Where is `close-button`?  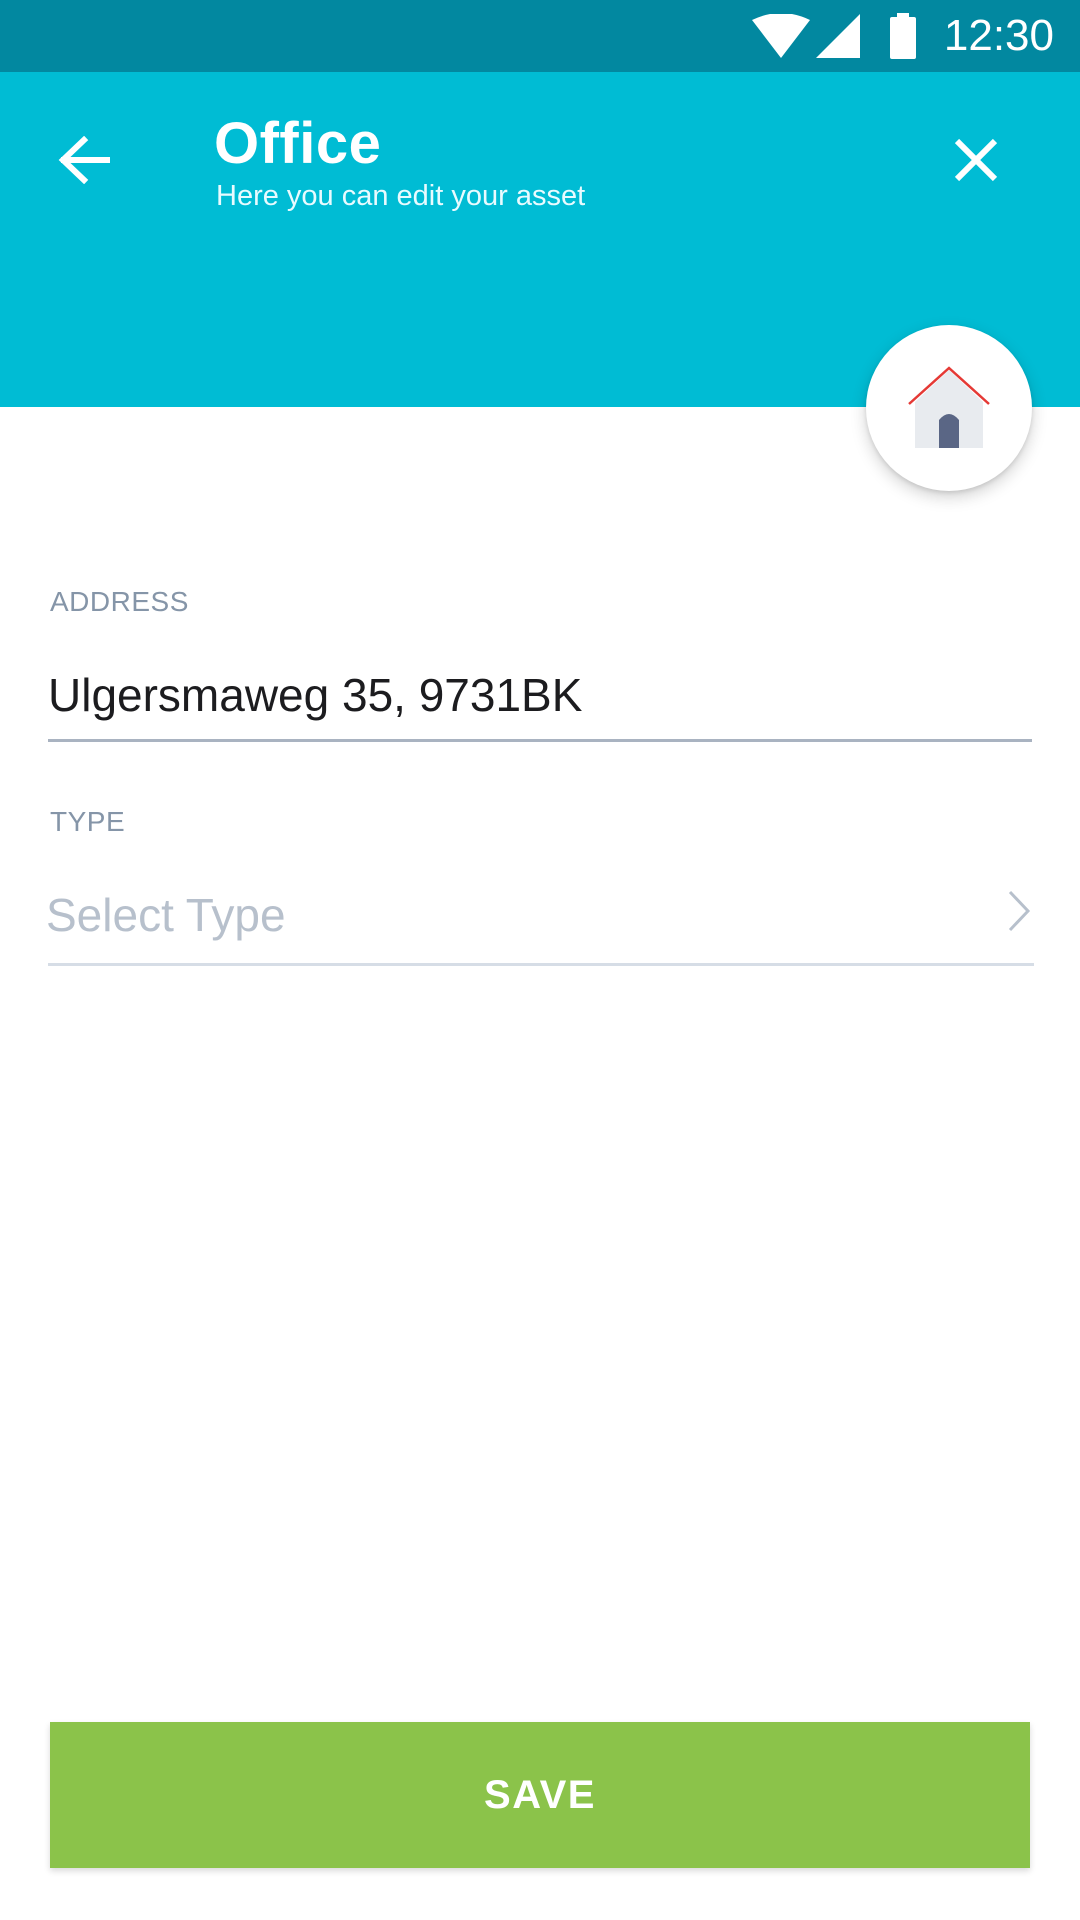
close-button is located at coordinates (976, 160).